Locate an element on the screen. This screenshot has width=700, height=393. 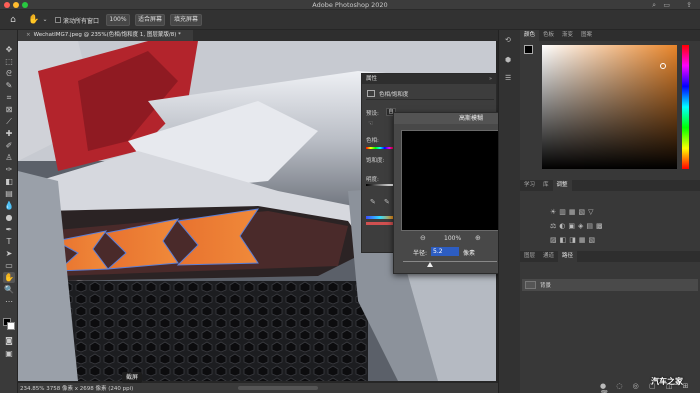
frame-tool-icon: ⊠ is located at coordinates (9, 109).